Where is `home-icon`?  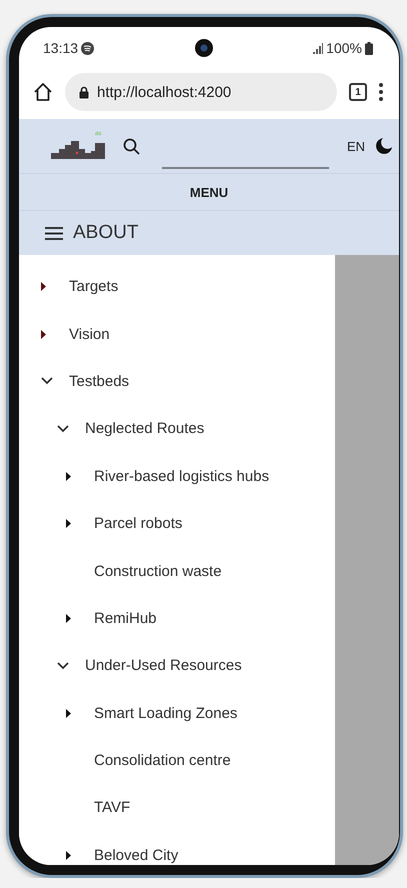
home-icon is located at coordinates (43, 92).